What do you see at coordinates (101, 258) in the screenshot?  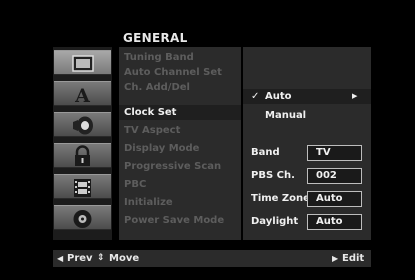 I see `up-down-arrows-icon: ⇕` at bounding box center [101, 258].